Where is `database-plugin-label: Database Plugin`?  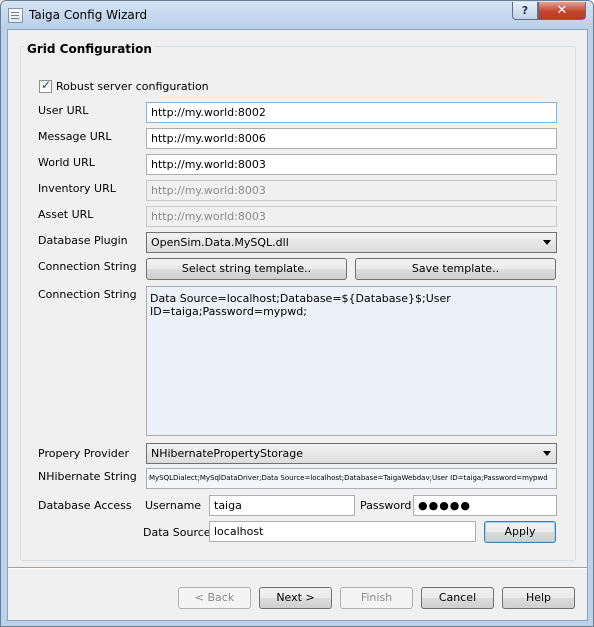 database-plugin-label: Database Plugin is located at coordinates (83, 240).